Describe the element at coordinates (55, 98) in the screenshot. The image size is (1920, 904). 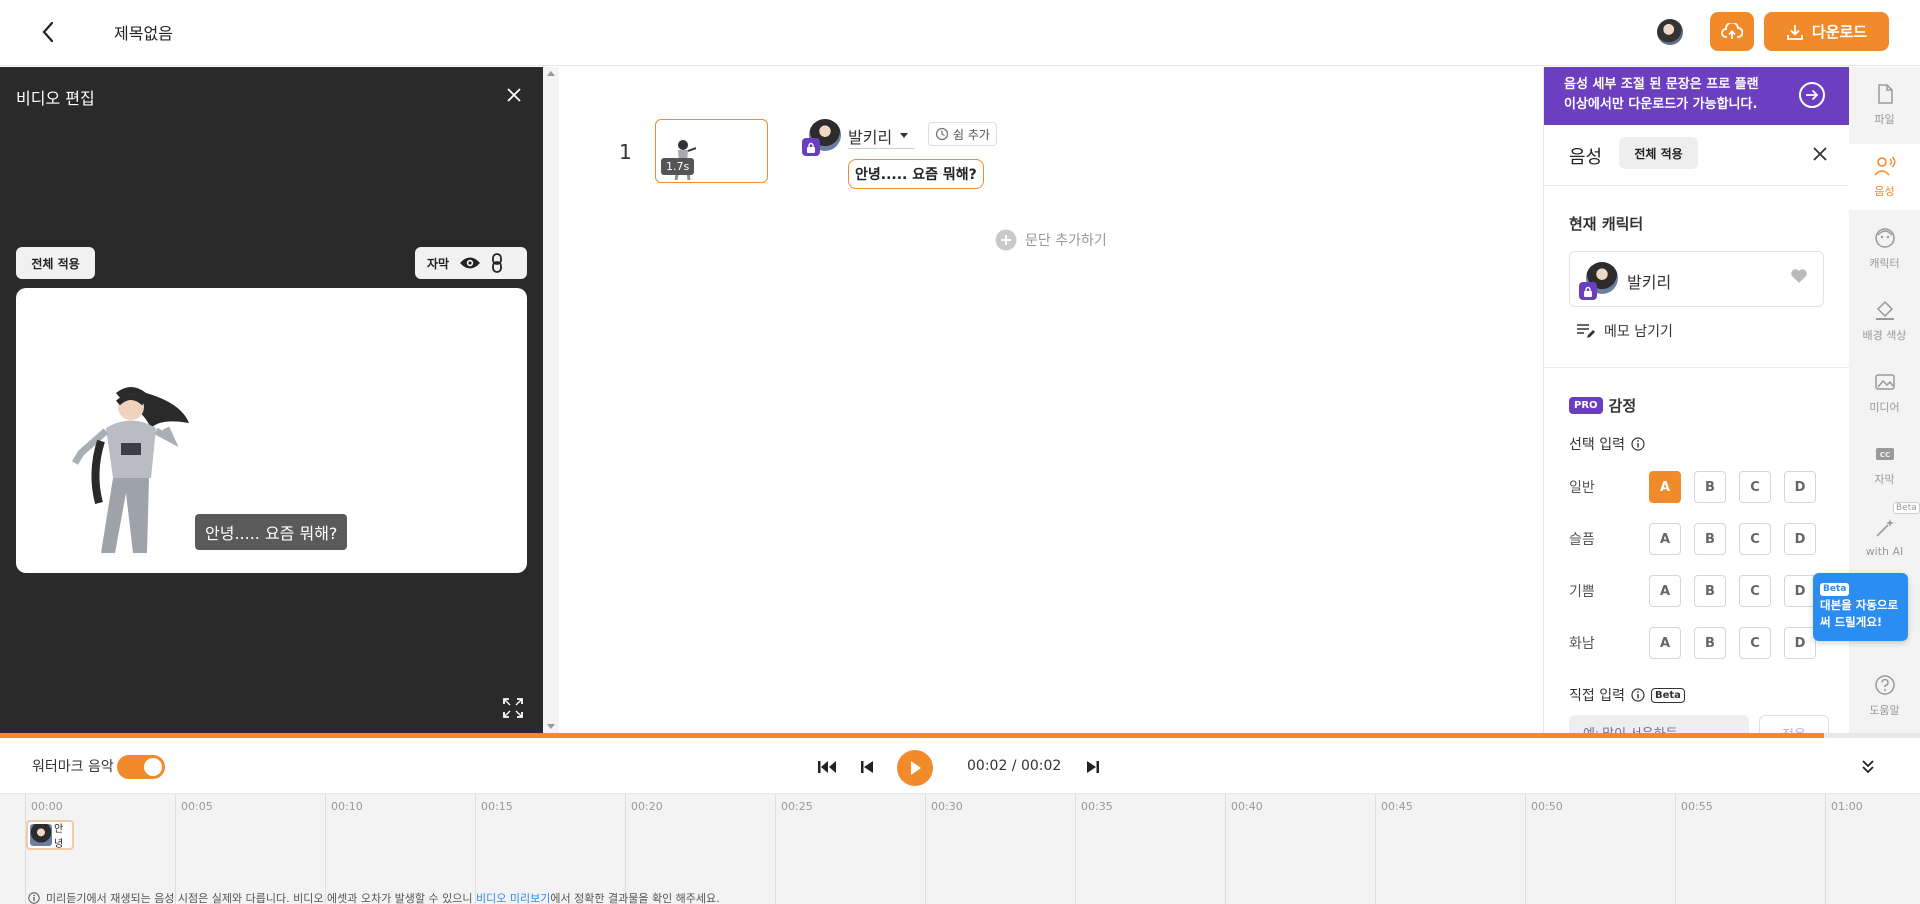
I see `panel-title: 비디오 편집` at that location.